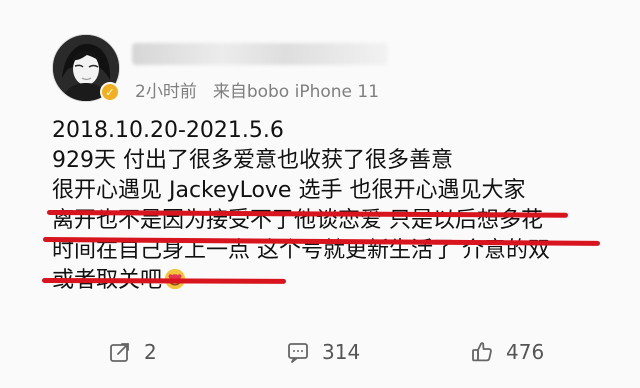 The image size is (640, 388). I want to click on comment-button: 314, so click(323, 352).